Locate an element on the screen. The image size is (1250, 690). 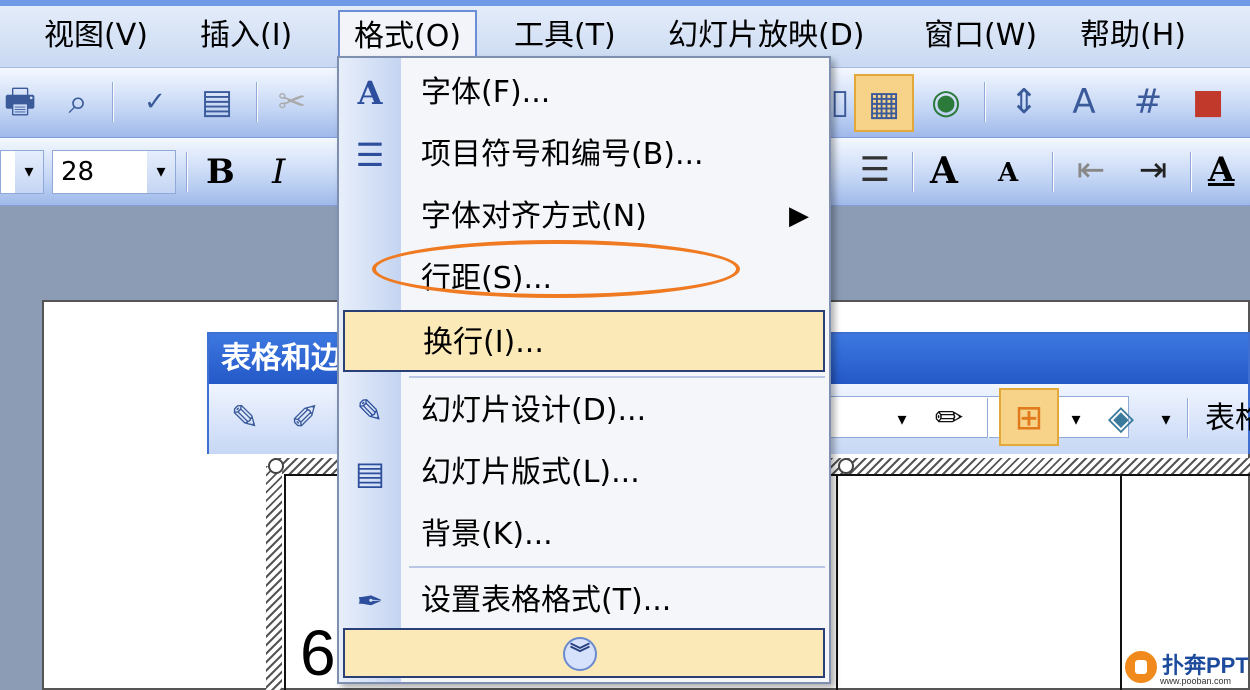
italic-button: I is located at coordinates (278, 172).